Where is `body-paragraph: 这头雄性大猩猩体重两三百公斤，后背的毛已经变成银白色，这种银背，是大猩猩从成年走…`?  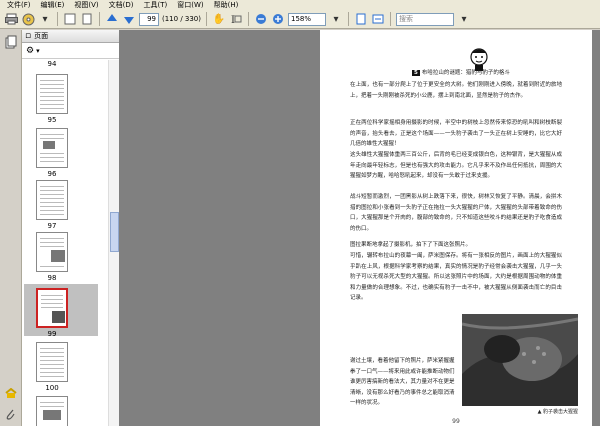
body-paragraph: 这头雄性大猩猩体重两三百公斤，后背的毛已经变成银白色，这种银背，是大猩猩从成年走… is located at coordinates (456, 166).